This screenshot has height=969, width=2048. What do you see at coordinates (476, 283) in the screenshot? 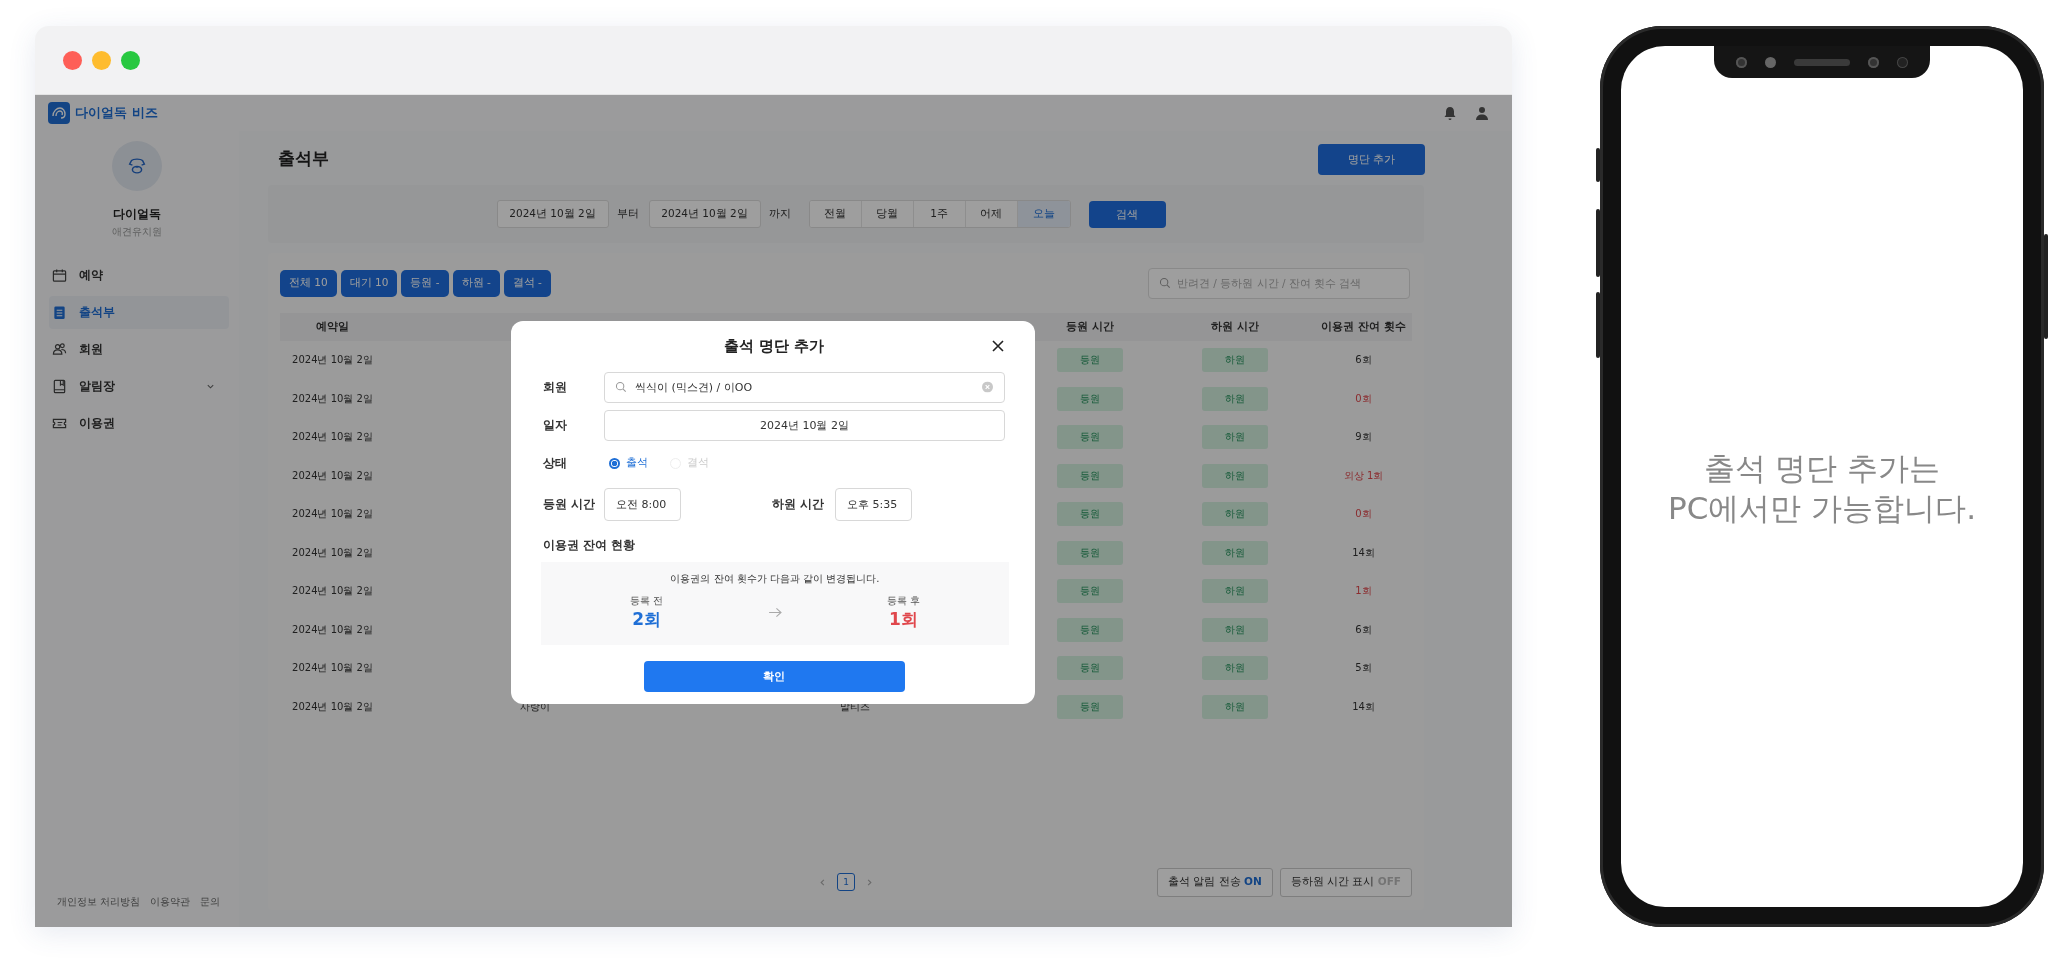
I see `status-filter-chip: 하원 -` at bounding box center [476, 283].